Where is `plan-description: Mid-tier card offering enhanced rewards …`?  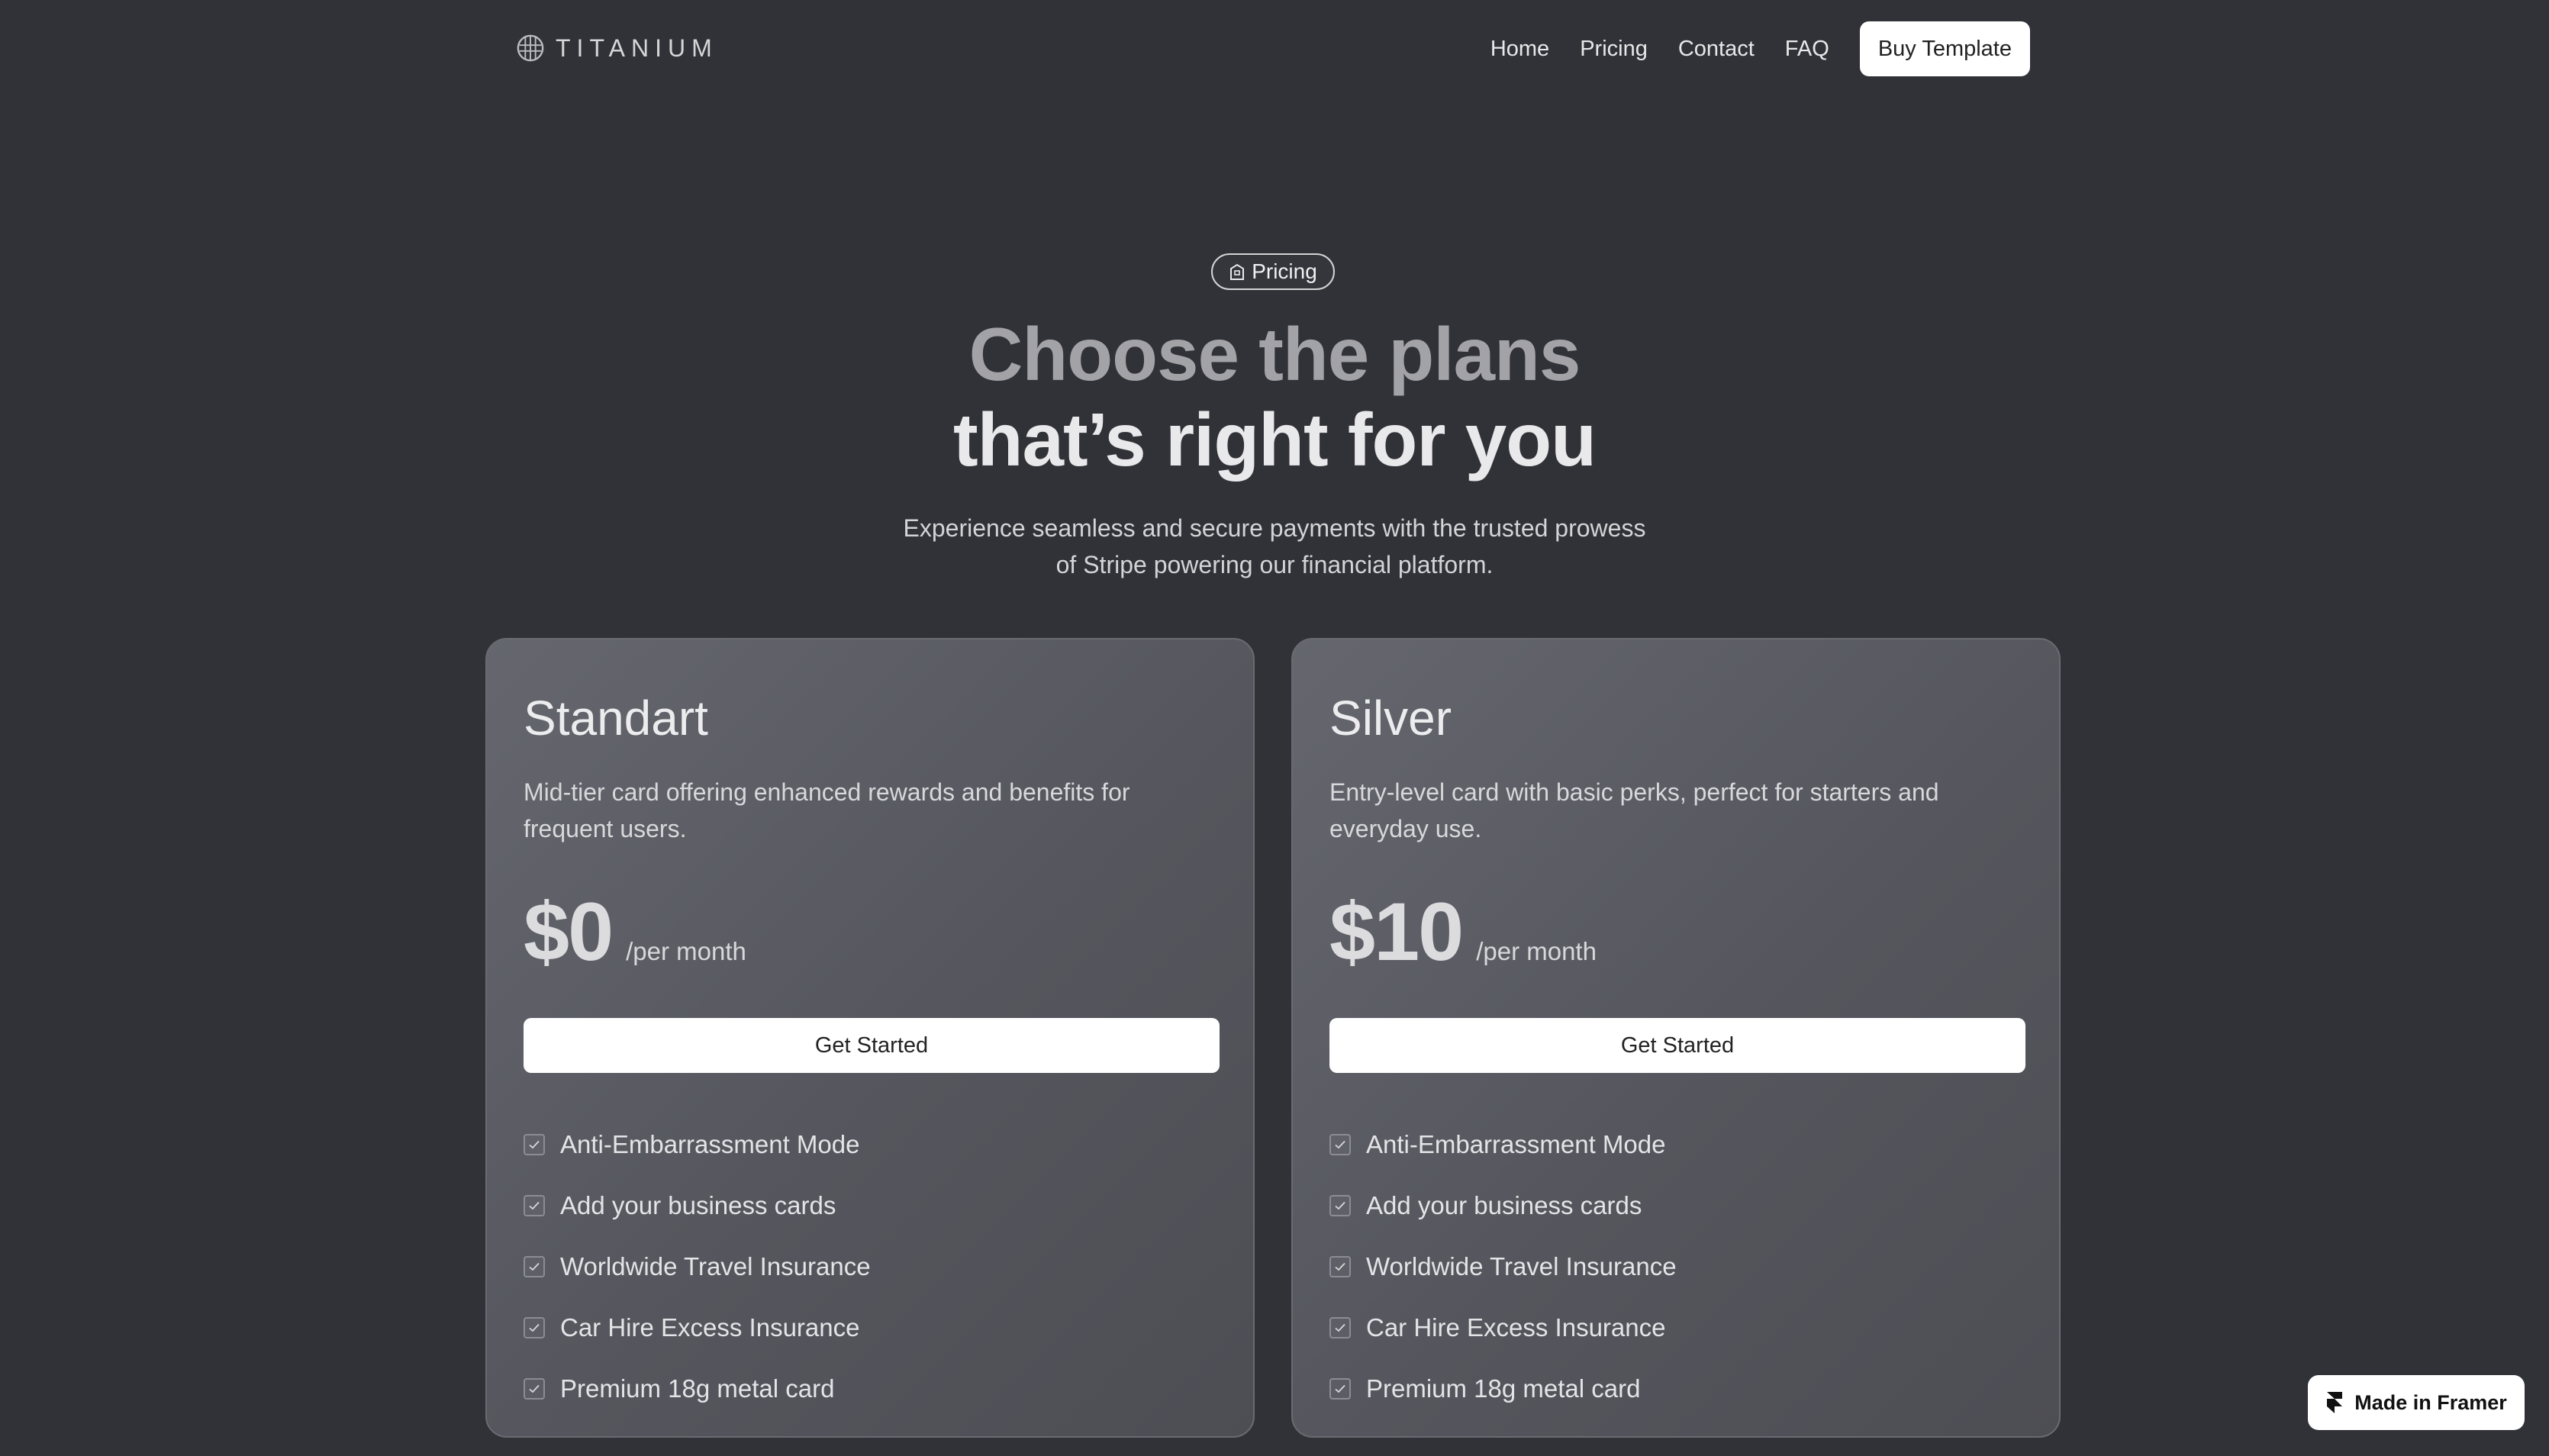
plan-description: Mid-tier card offering enhanced rewards … is located at coordinates (827, 810).